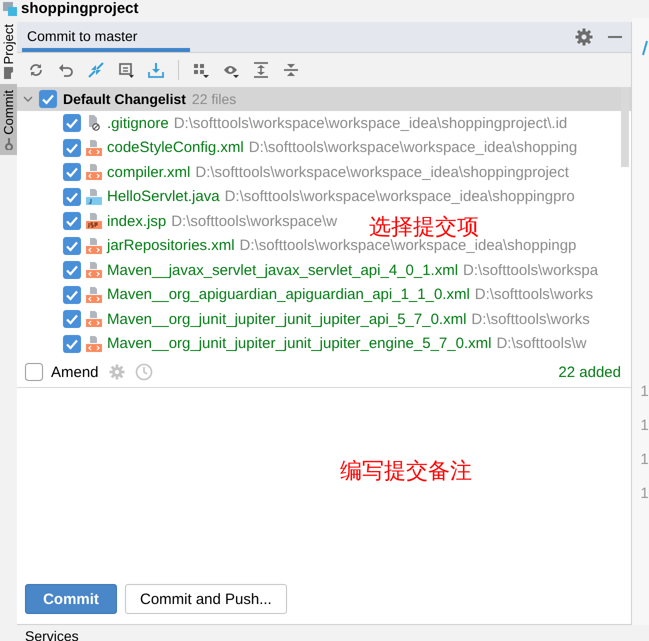 This screenshot has width=649, height=641. I want to click on file-name: Maven__org_junit_jupiter_junit_jupiter_engine_5_7_0.xml, so click(299, 343).